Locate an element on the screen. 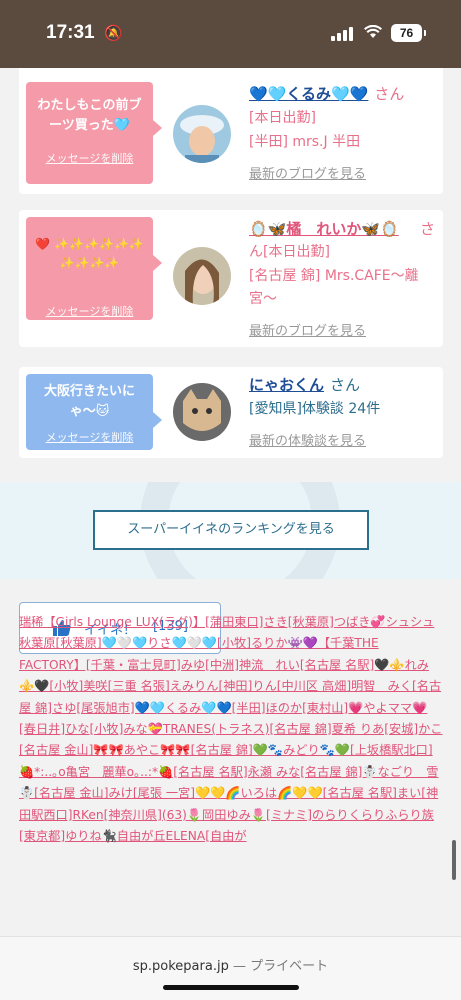 The image size is (461, 1000). bubble-message: 大阪行きたいにゃ〜🐱 is located at coordinates (89, 401).